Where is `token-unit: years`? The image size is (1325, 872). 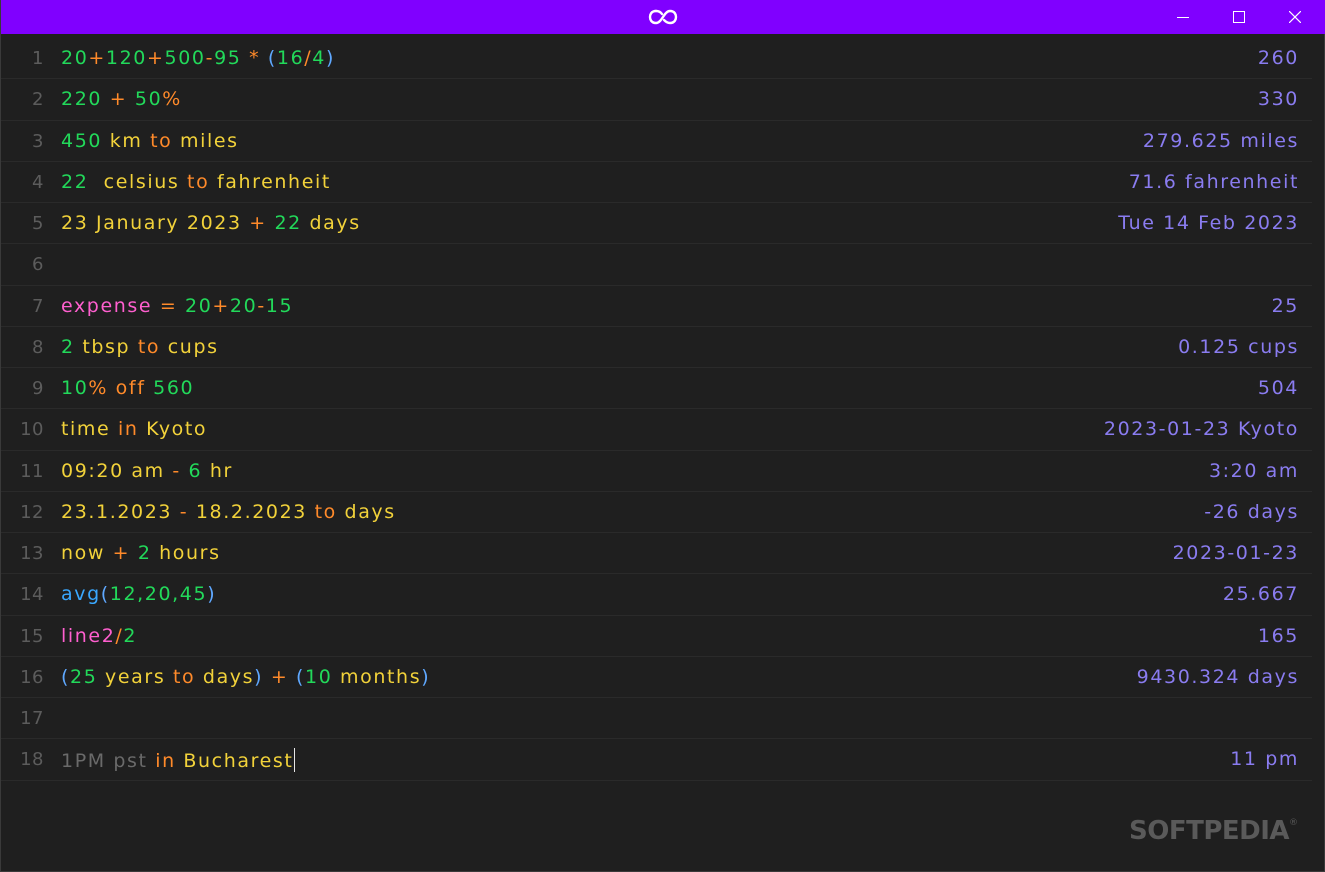 token-unit: years is located at coordinates (139, 676).